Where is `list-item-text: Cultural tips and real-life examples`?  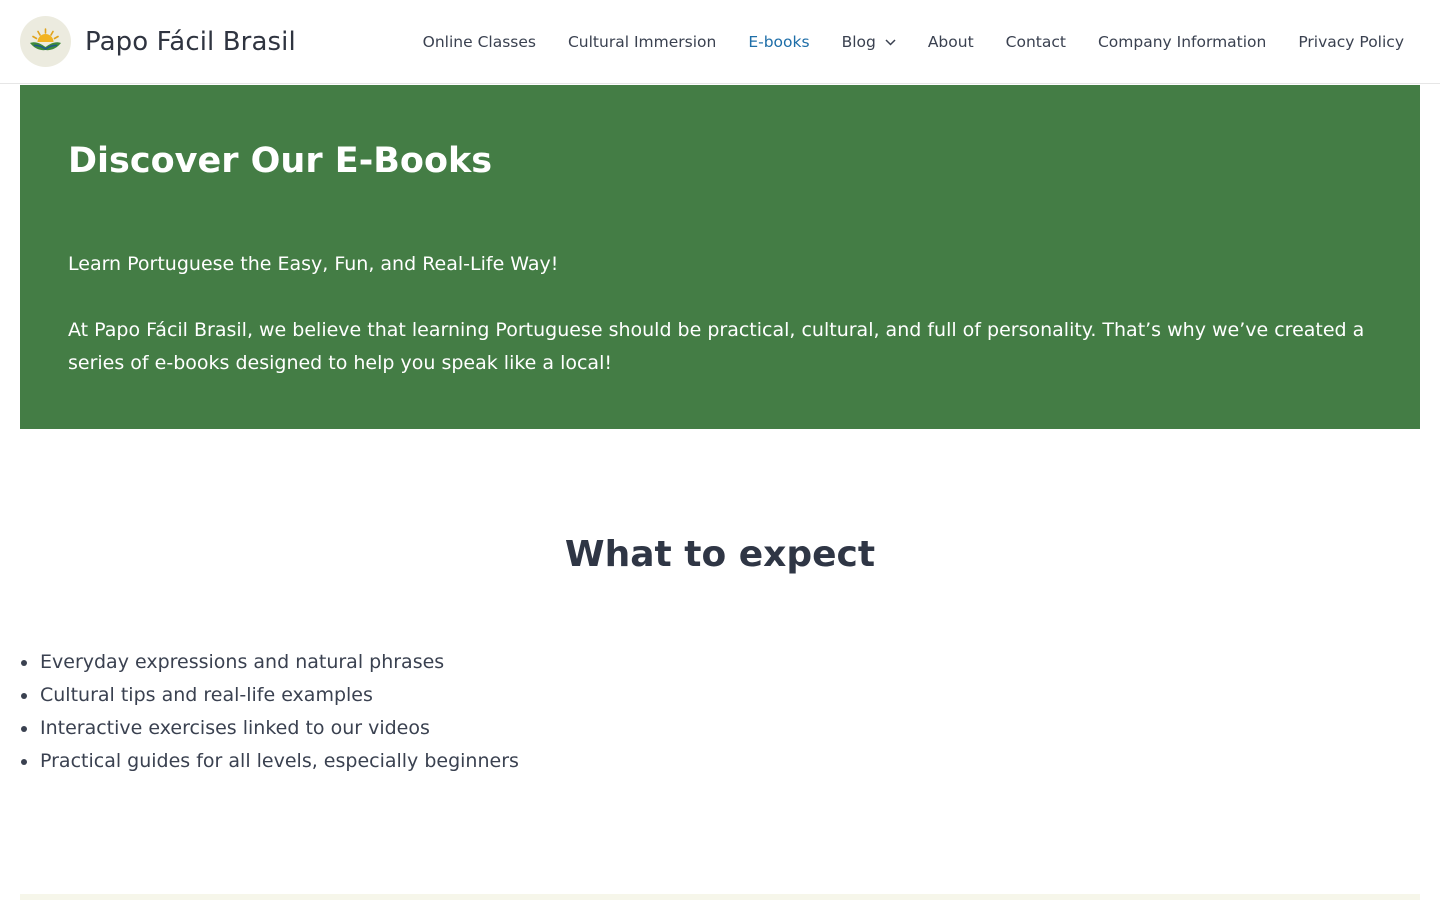 list-item-text: Cultural tips and real-life examples is located at coordinates (206, 695).